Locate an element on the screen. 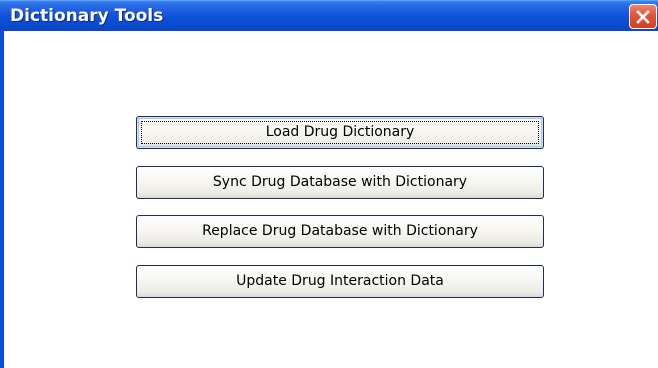 This screenshot has height=368, width=658. replace-drug-database-label: Replace Drug Database with Dictionary is located at coordinates (340, 231).